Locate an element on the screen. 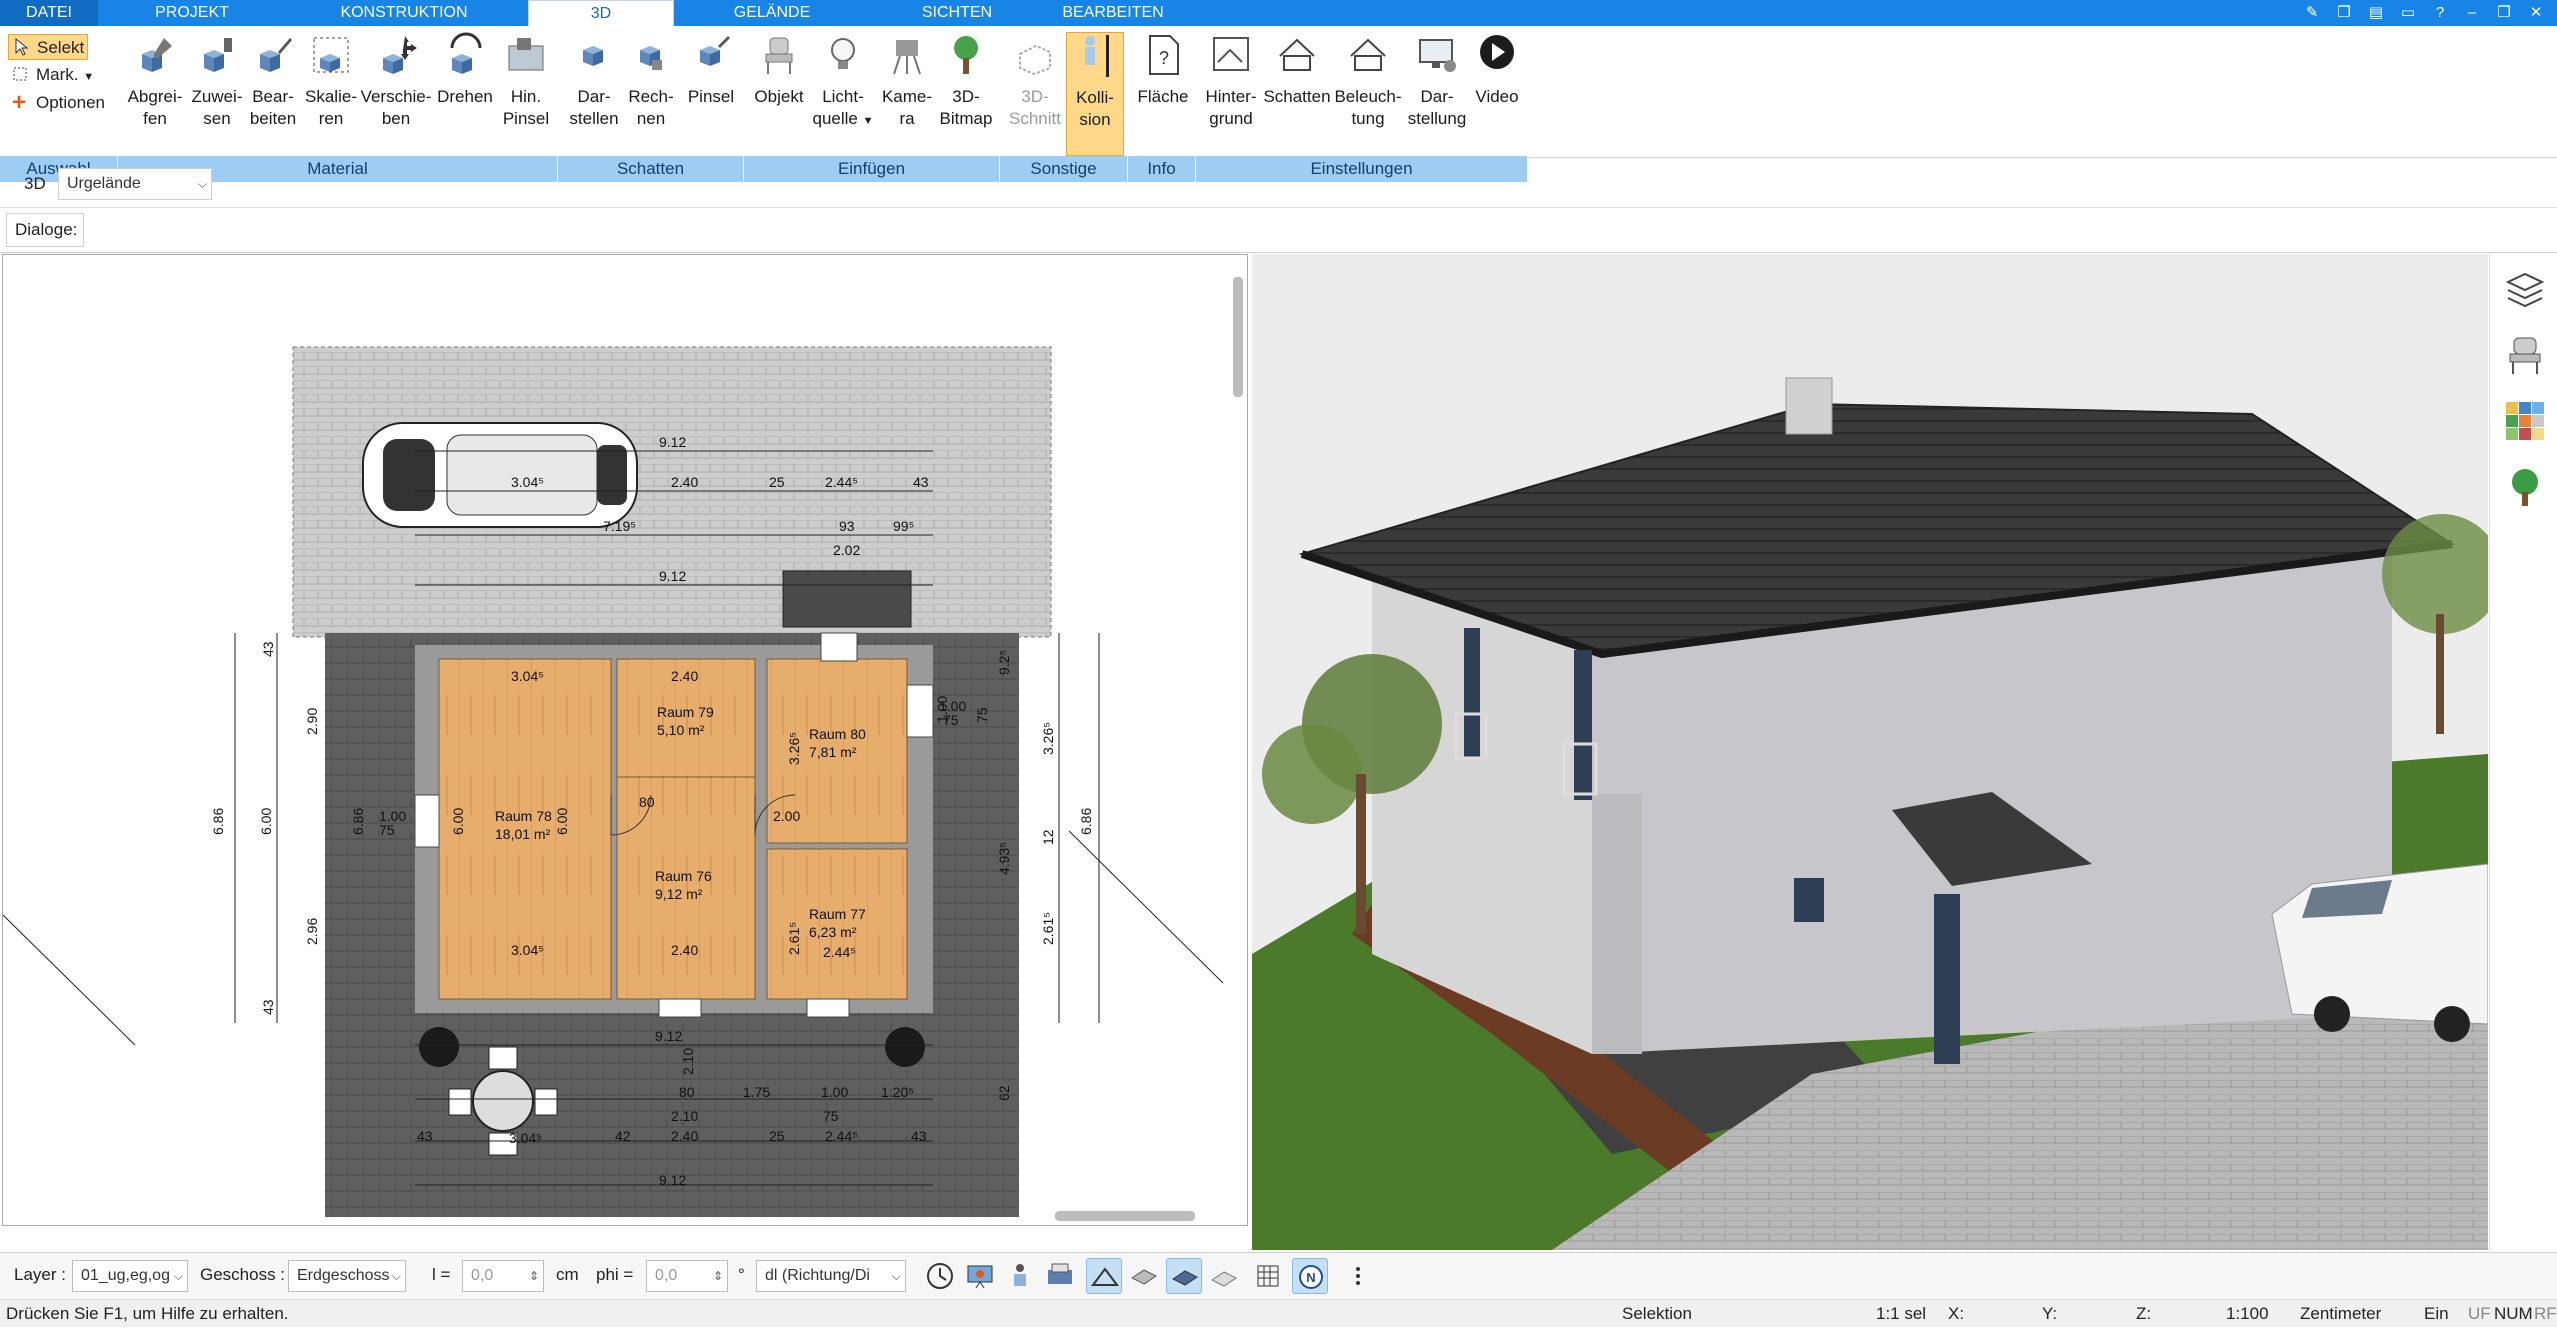  dim-label: 42 is located at coordinates (623, 1136).